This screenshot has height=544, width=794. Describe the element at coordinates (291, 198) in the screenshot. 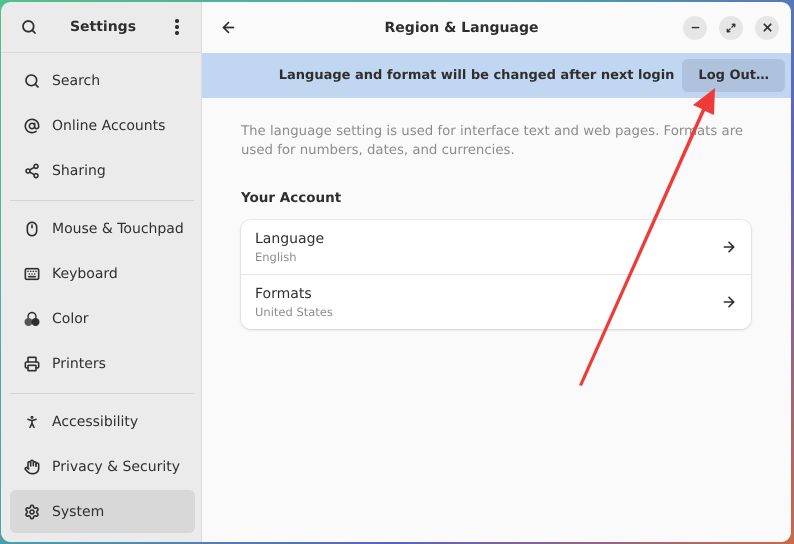

I see `section-title: Your Account` at that location.